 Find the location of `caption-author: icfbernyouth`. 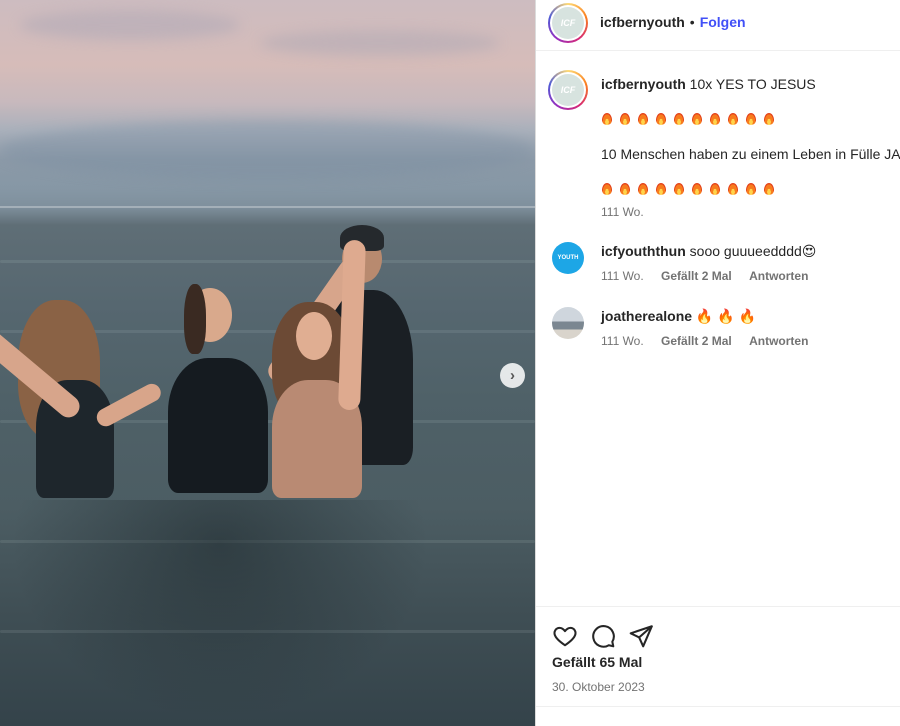

caption-author: icfbernyouth is located at coordinates (643, 84).